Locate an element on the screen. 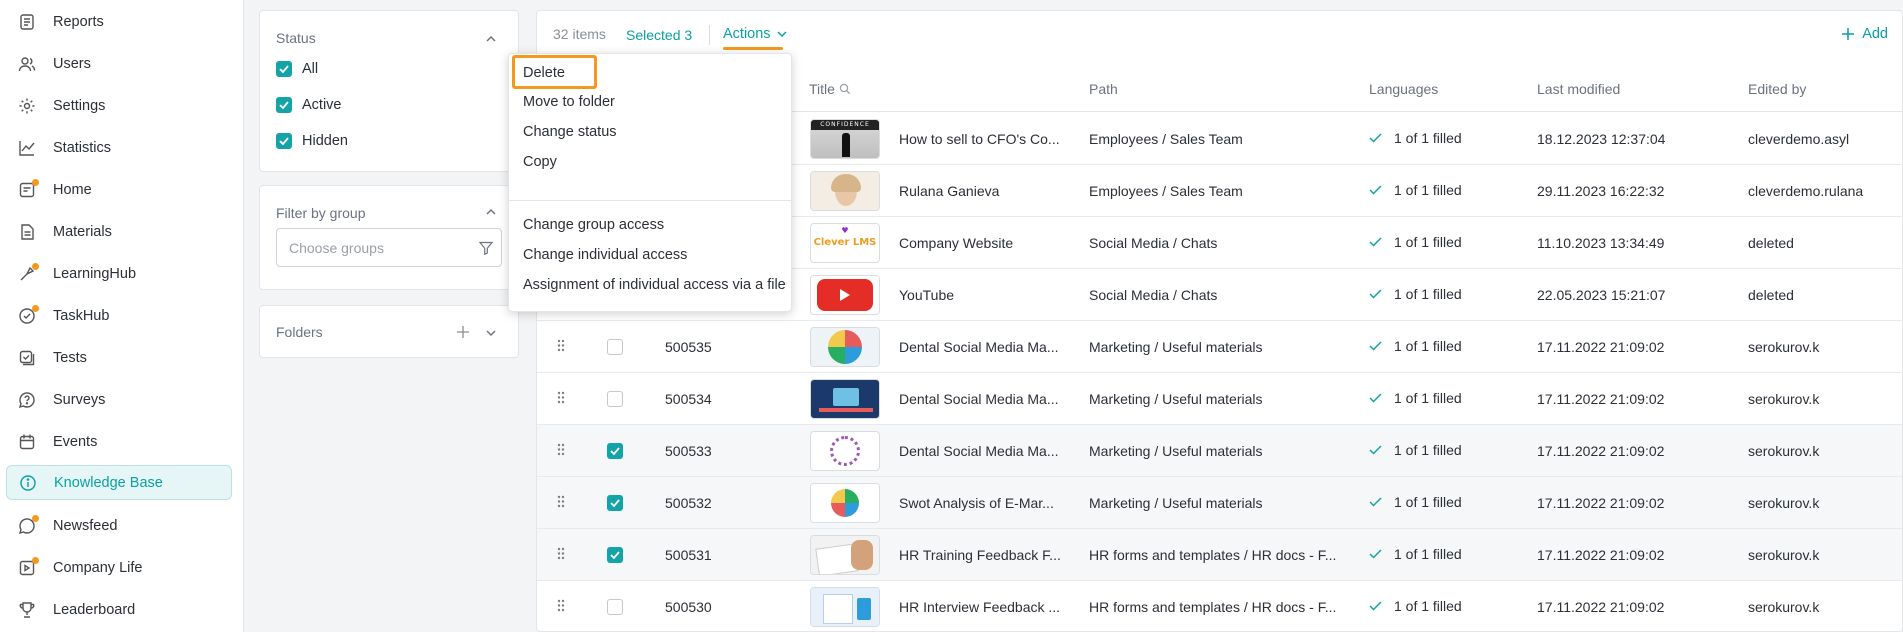  sidebar-item-leaderboard: Leaderboard is located at coordinates (119, 609).